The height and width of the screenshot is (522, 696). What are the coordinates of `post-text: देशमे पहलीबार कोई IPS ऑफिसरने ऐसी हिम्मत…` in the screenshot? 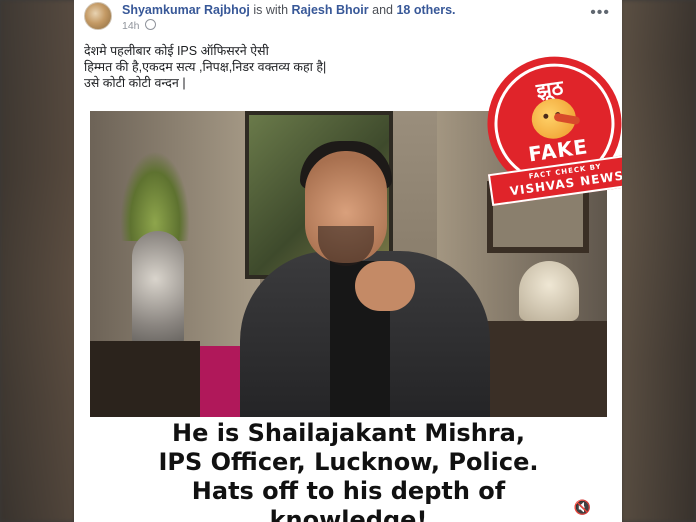 It's located at (205, 67).